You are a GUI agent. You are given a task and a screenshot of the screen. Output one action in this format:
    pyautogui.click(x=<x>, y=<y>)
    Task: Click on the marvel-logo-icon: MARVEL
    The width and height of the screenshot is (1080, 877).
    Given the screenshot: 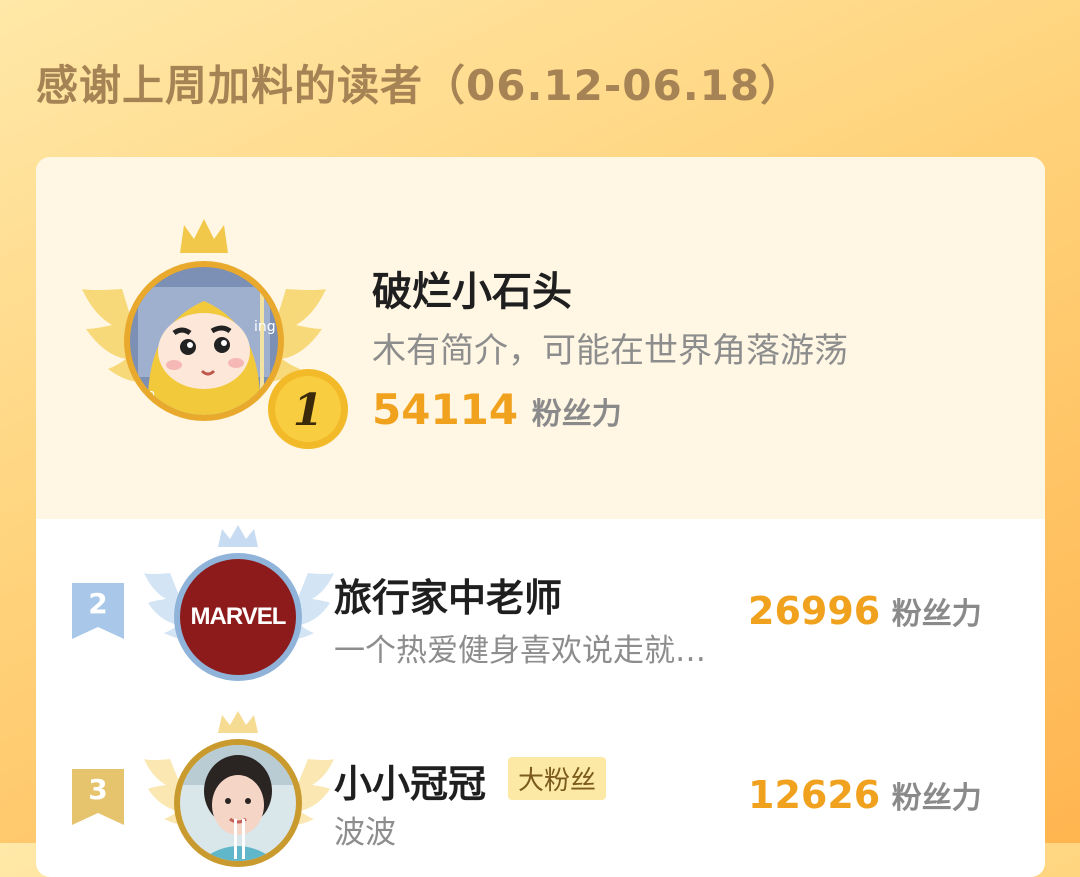 What is the action you would take?
    pyautogui.click(x=238, y=616)
    